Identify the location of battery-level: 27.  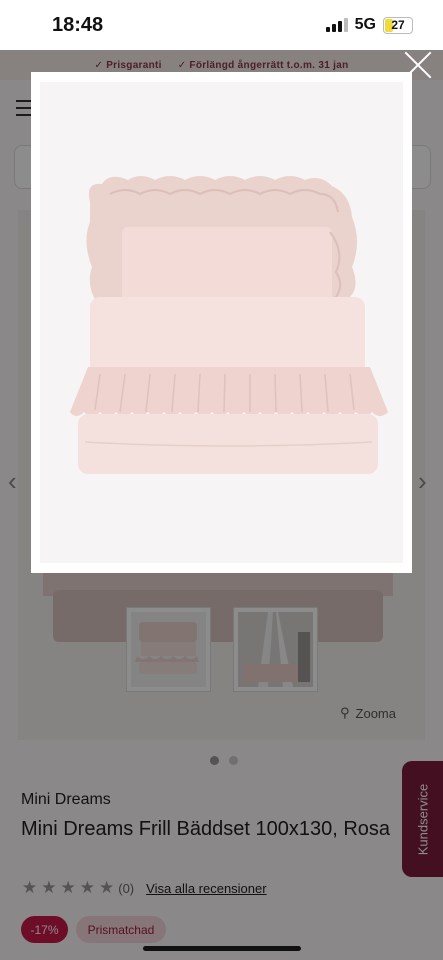
(398, 25).